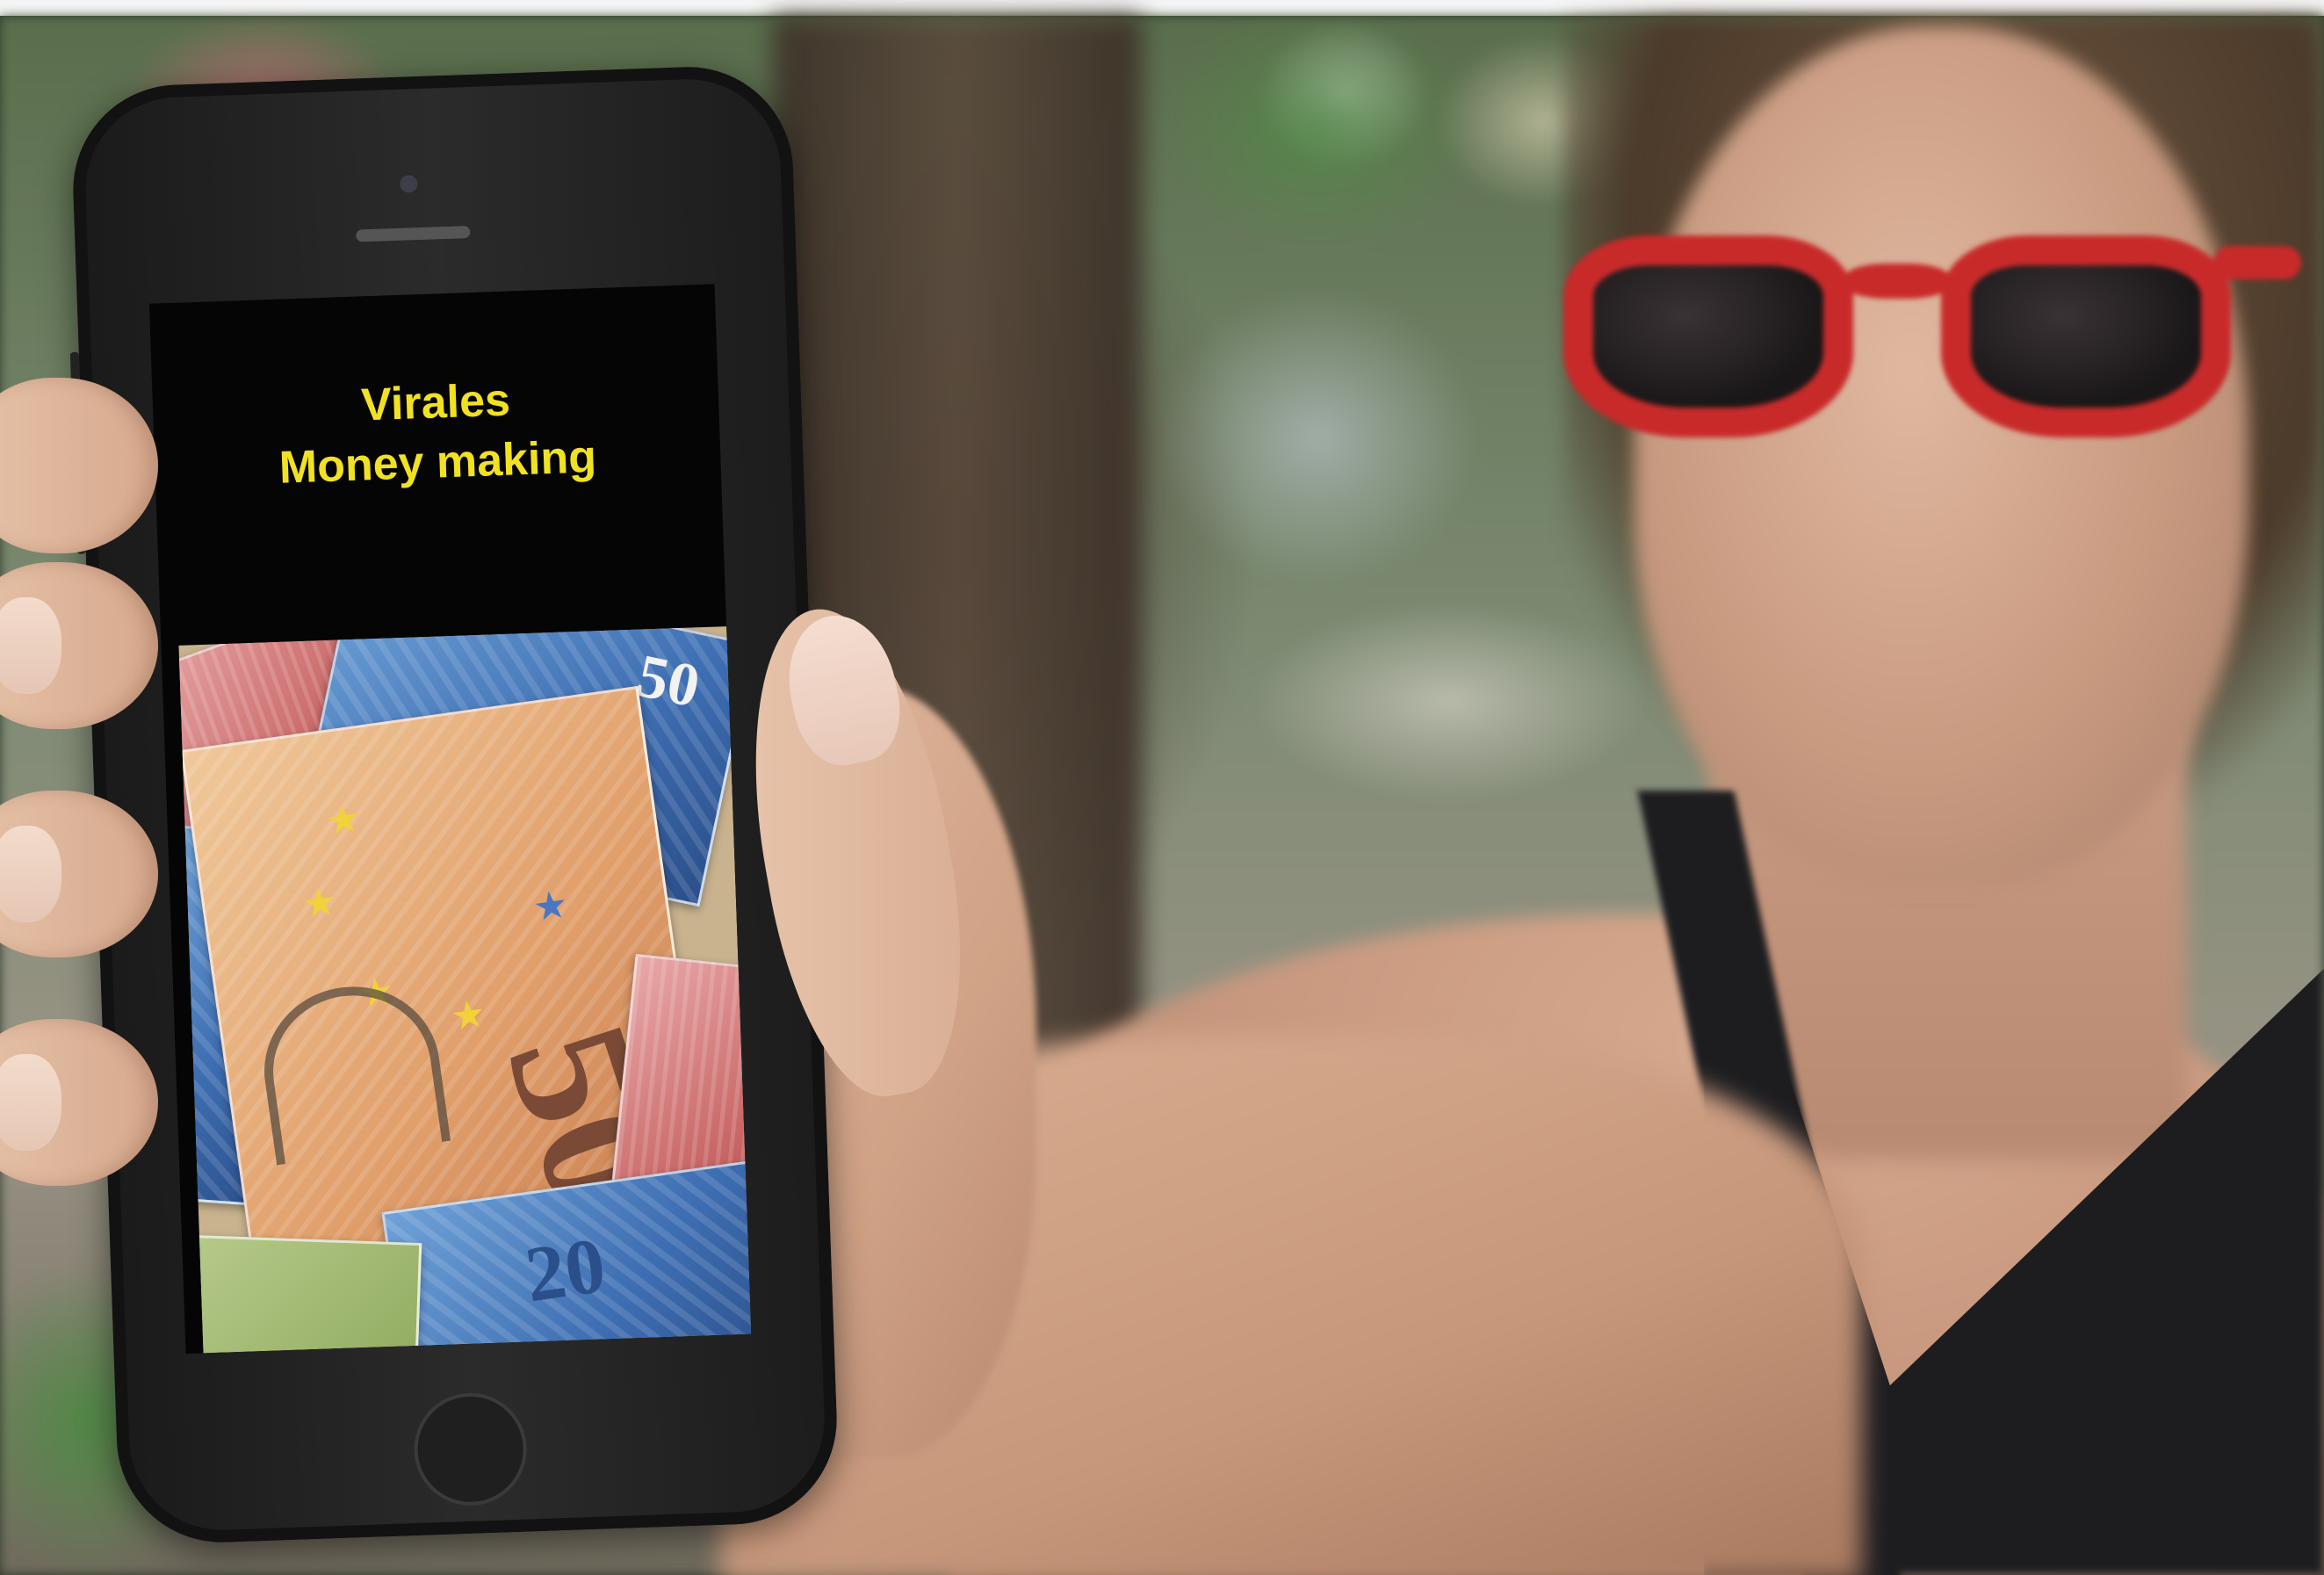 The image size is (2324, 1575). I want to click on screen-title-line-1: Virales, so click(435, 402).